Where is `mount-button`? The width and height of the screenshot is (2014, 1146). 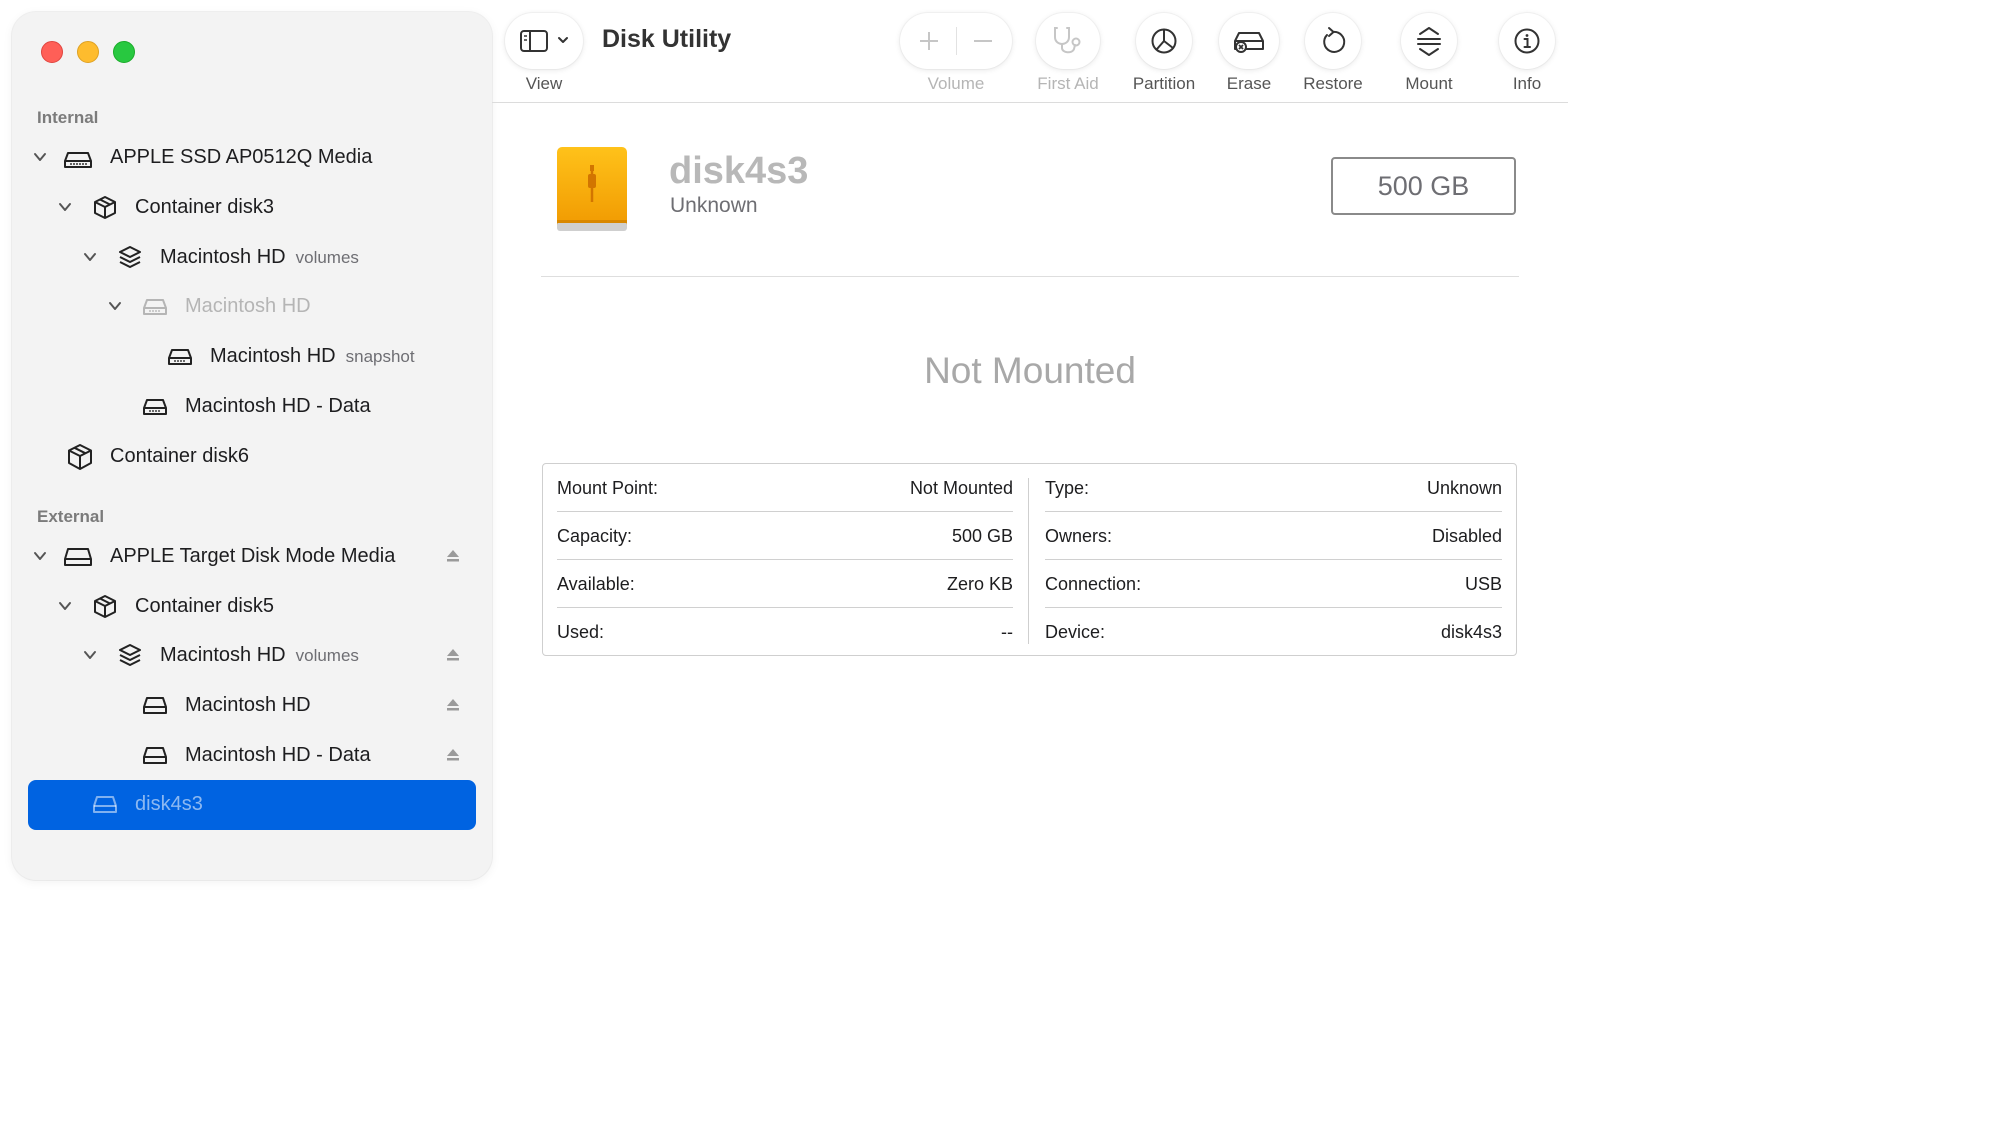
mount-button is located at coordinates (1429, 41).